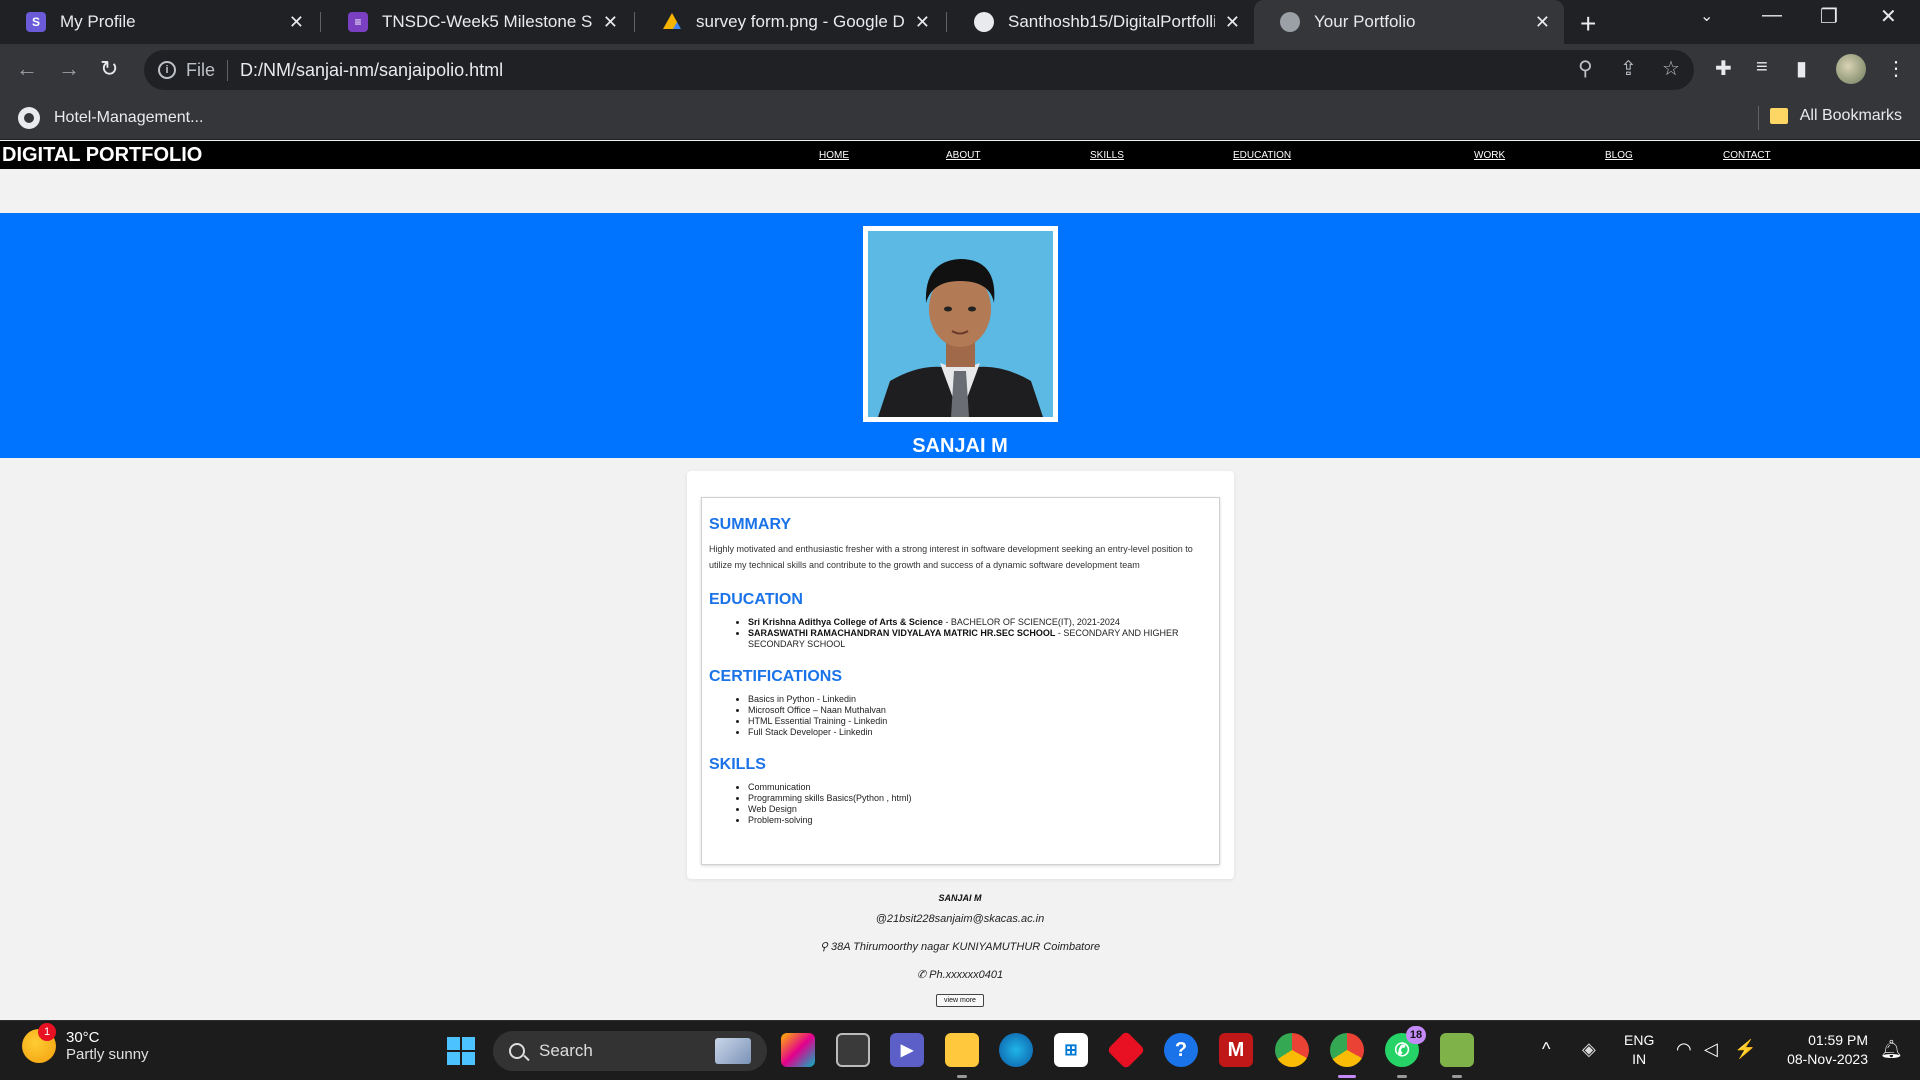 The width and height of the screenshot is (1920, 1080). Describe the element at coordinates (800, 21) in the screenshot. I see `tab-title: survey form.png - Google Drive` at that location.